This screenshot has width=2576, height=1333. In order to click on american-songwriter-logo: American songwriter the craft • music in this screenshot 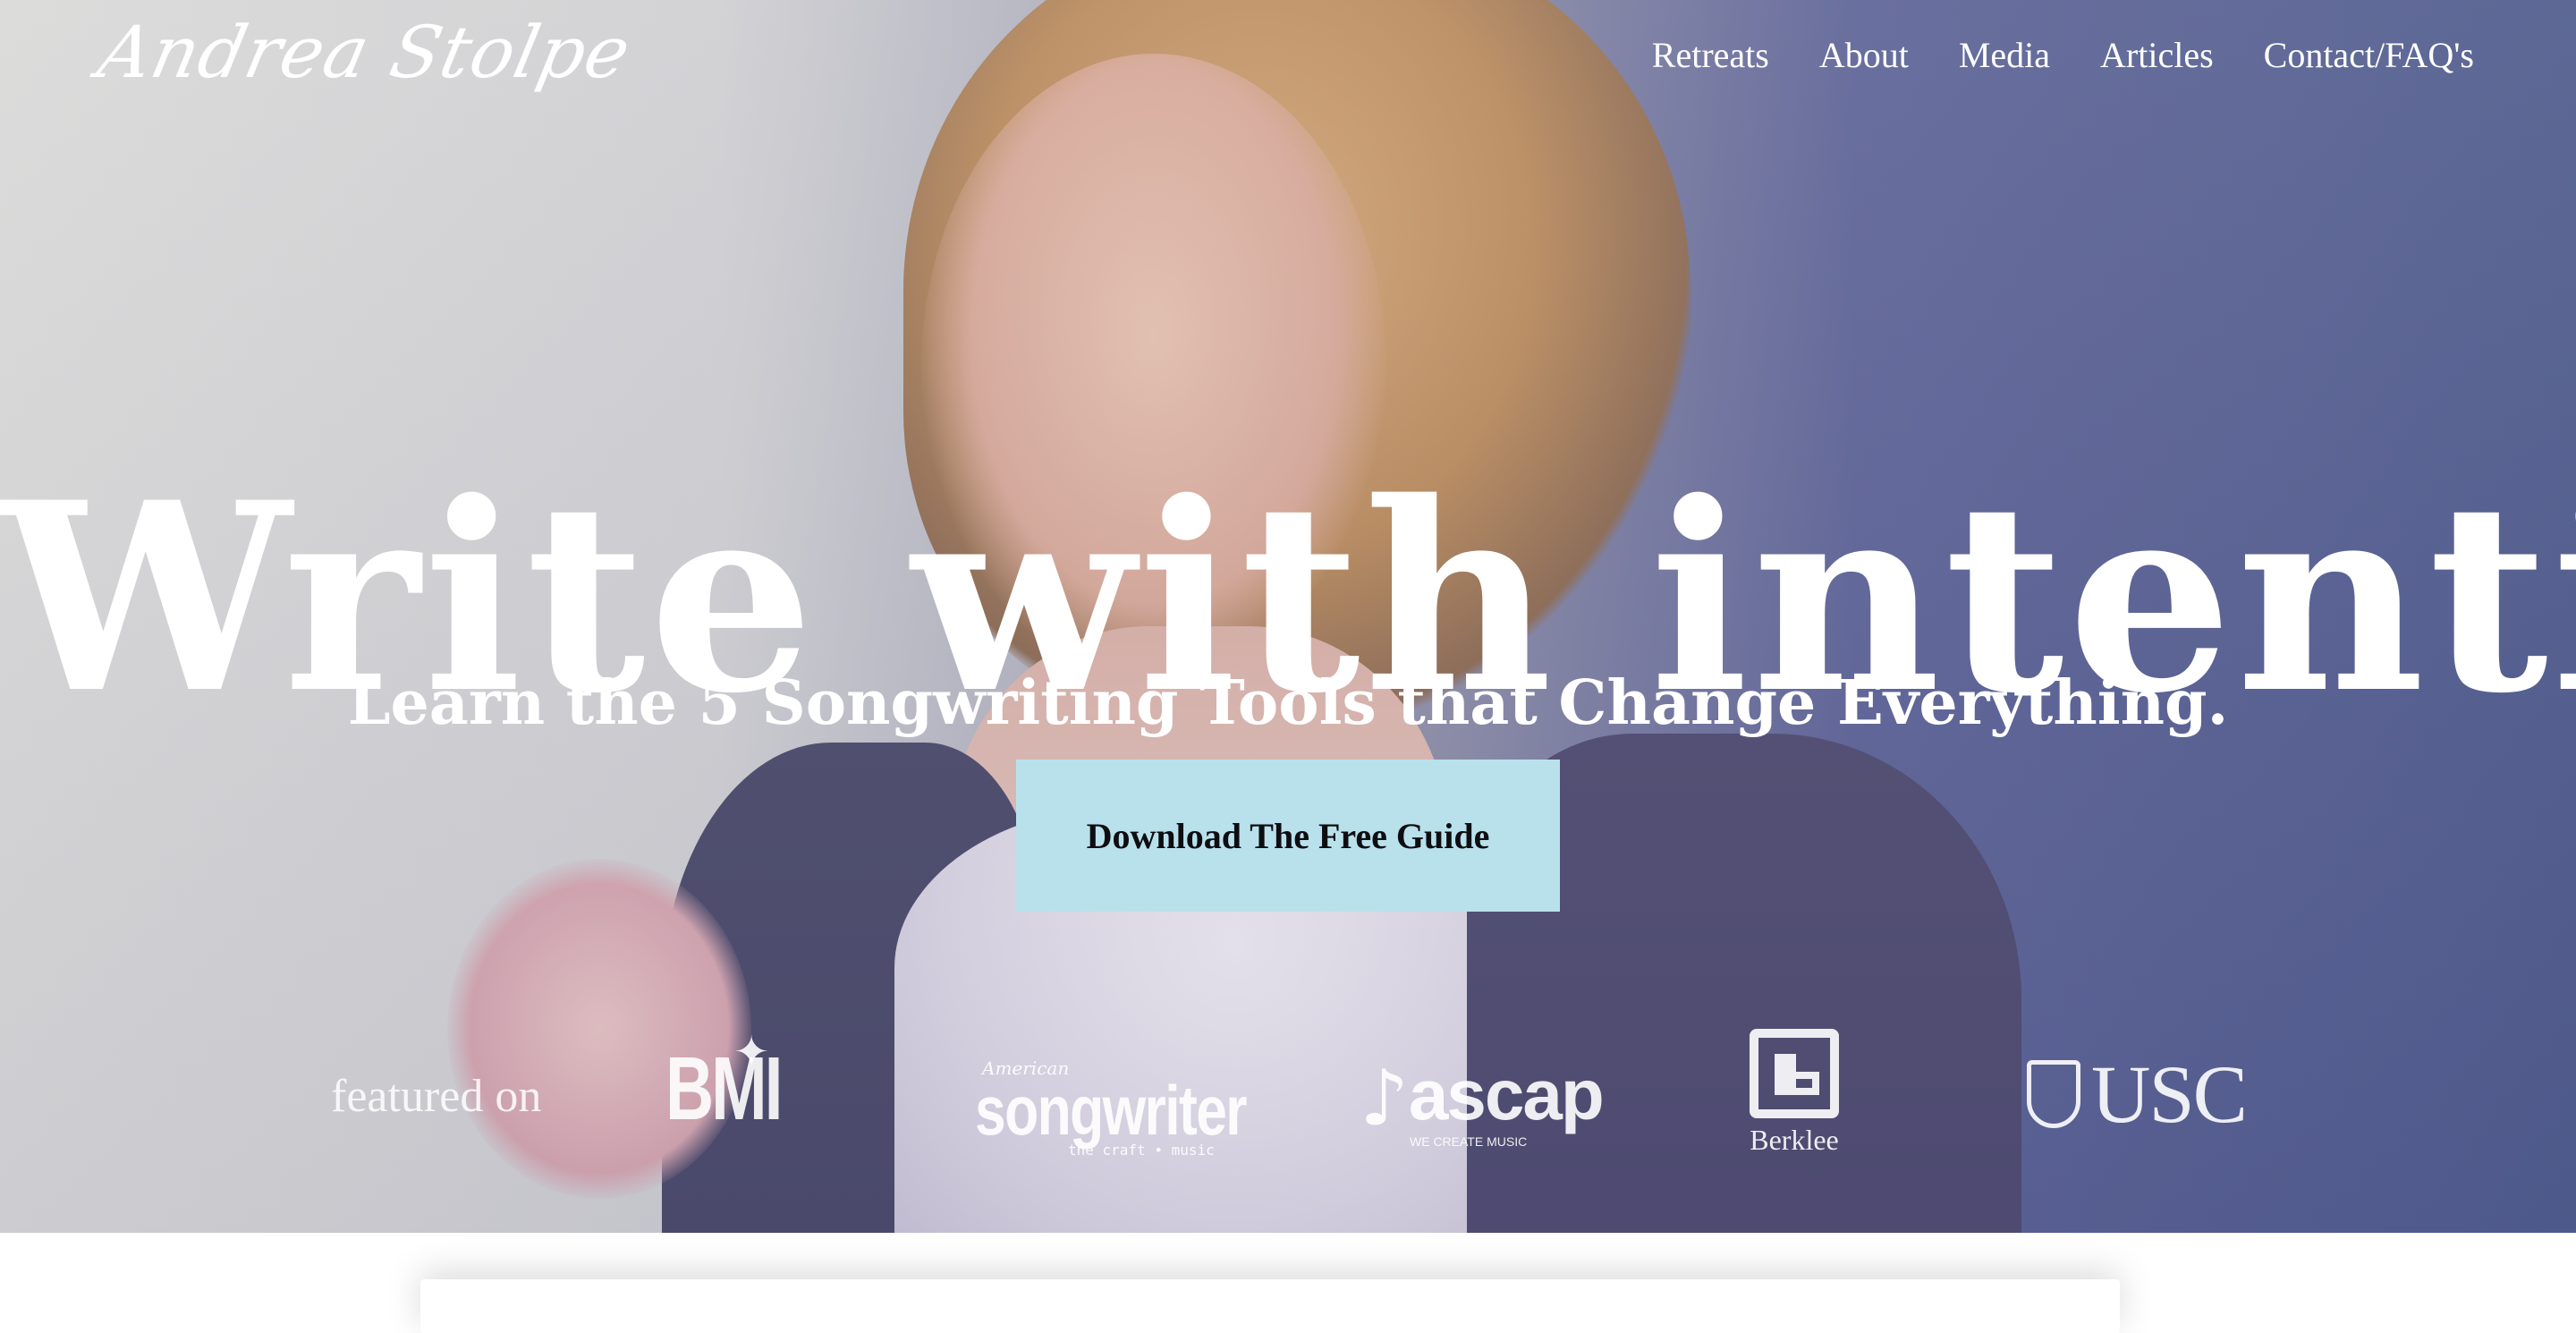, I will do `click(1144, 1108)`.